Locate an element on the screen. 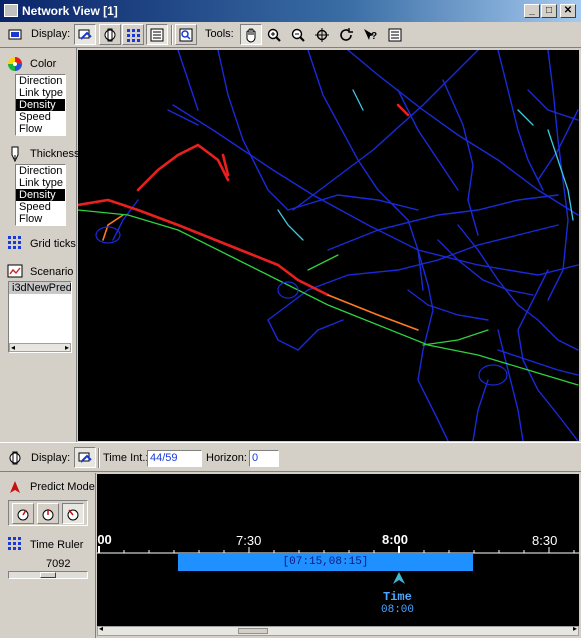 This screenshot has height=638, width=581. scroll-thumb is located at coordinates (253, 631).